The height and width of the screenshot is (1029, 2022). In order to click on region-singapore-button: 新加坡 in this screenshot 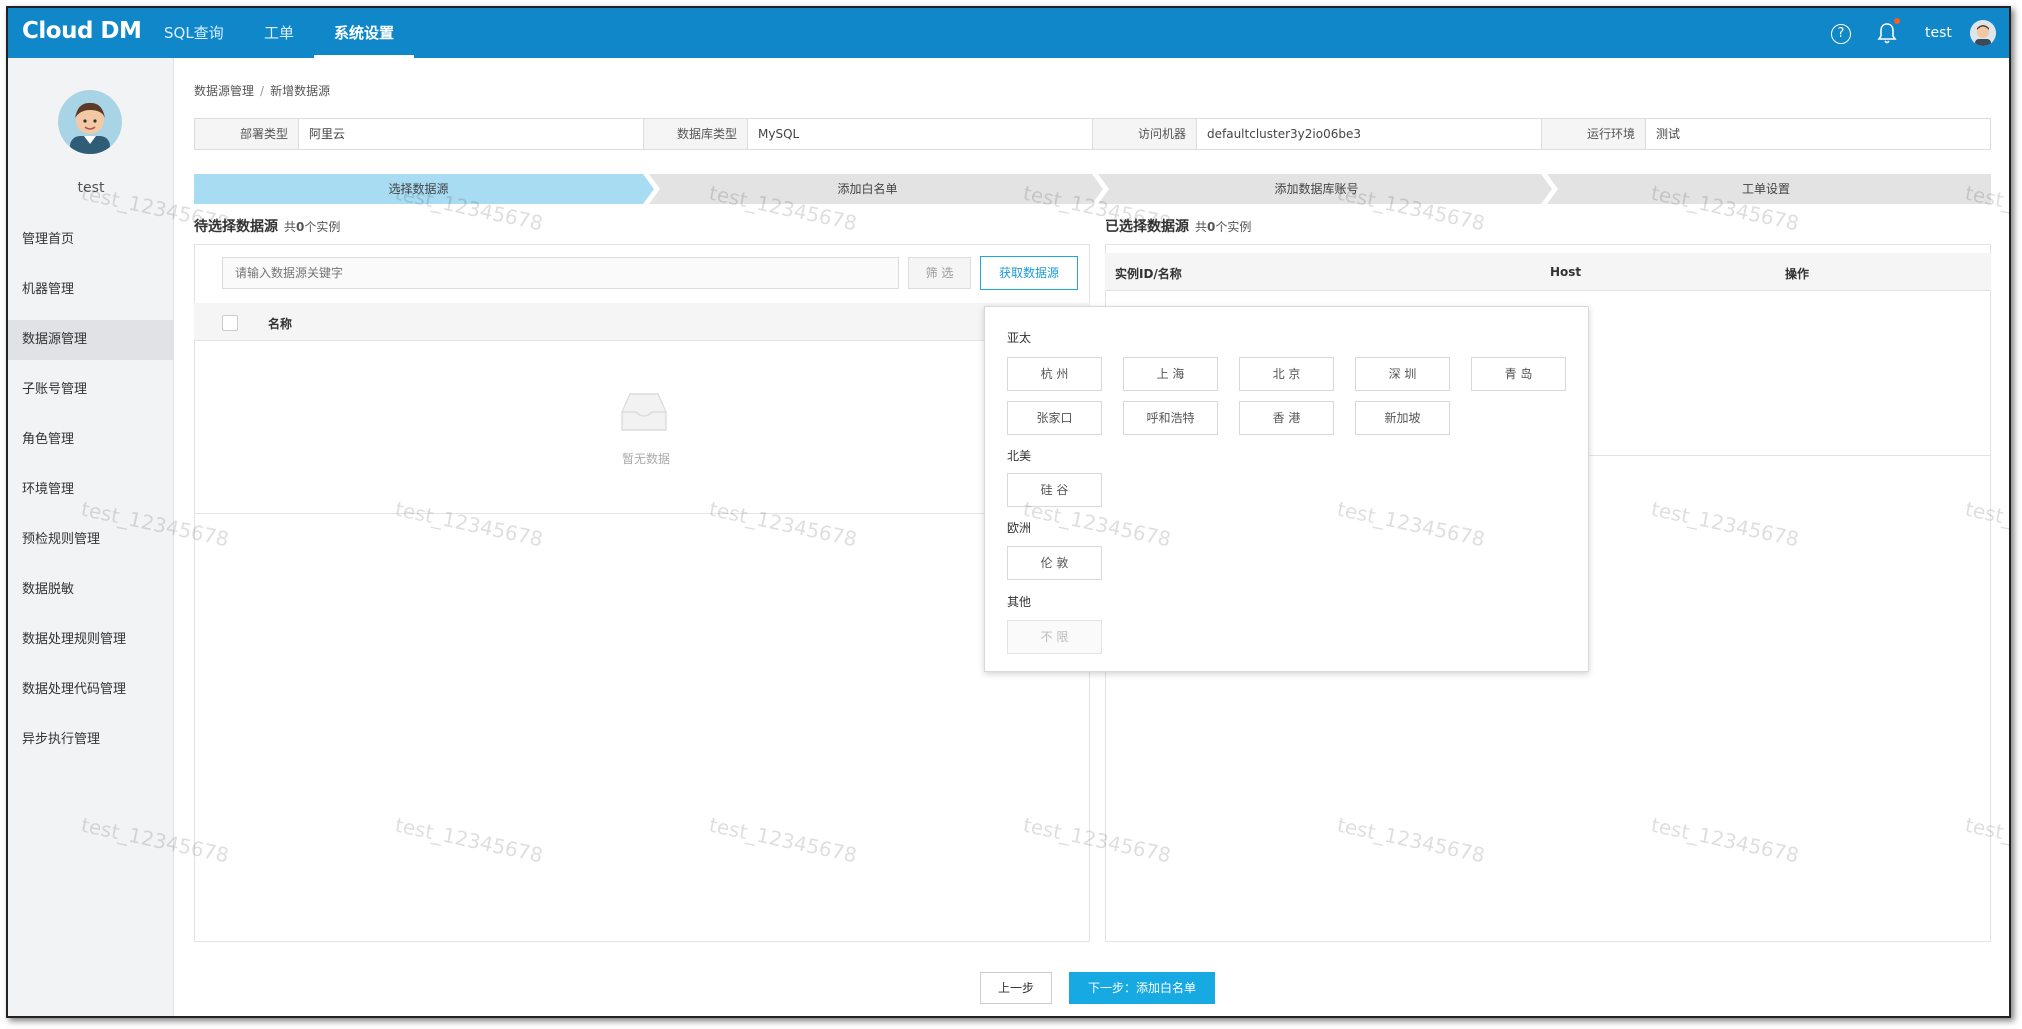, I will do `click(1402, 418)`.